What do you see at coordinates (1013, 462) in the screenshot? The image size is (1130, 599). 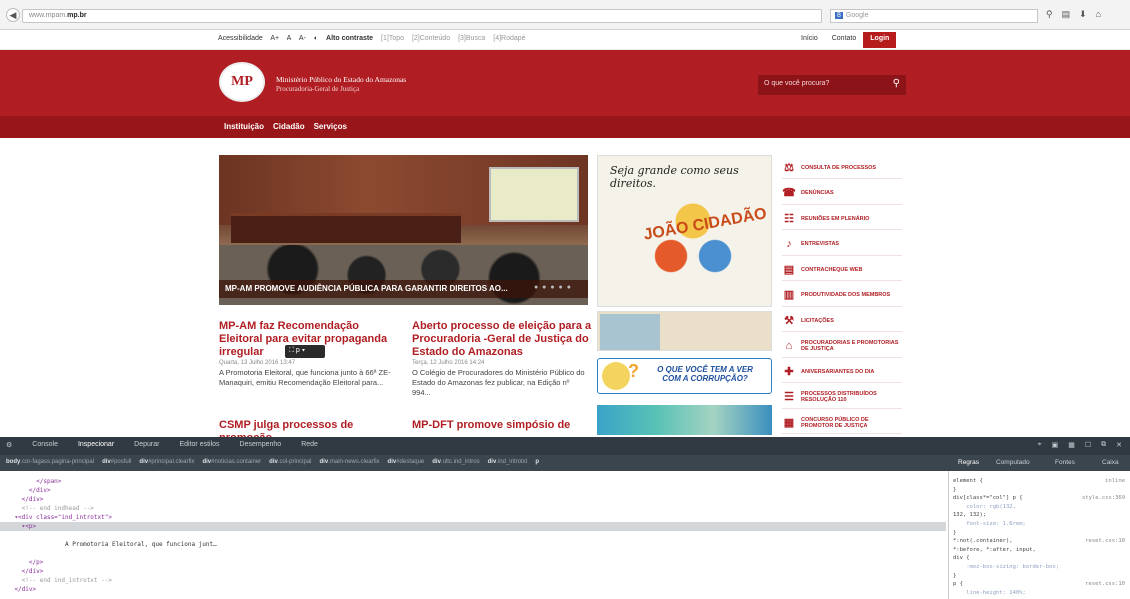 I see `tab-computed: Computado` at bounding box center [1013, 462].